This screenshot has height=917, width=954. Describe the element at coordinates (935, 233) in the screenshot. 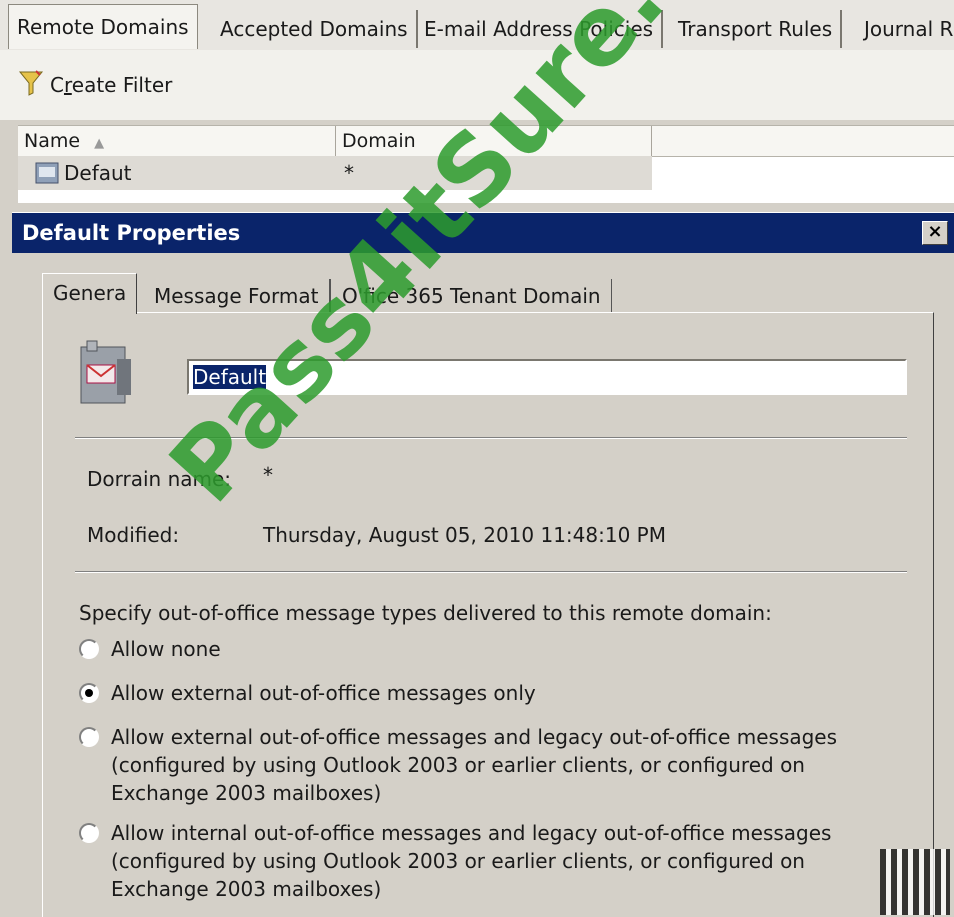

I see `close-button: ×` at that location.